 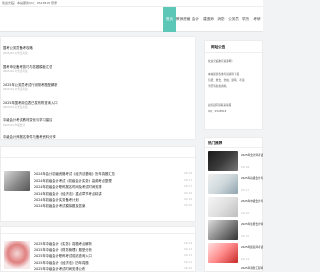 What do you see at coordinates (18, 47) in the screenshot?
I see `article-title: 国考公务员备考攻略` at bounding box center [18, 47].